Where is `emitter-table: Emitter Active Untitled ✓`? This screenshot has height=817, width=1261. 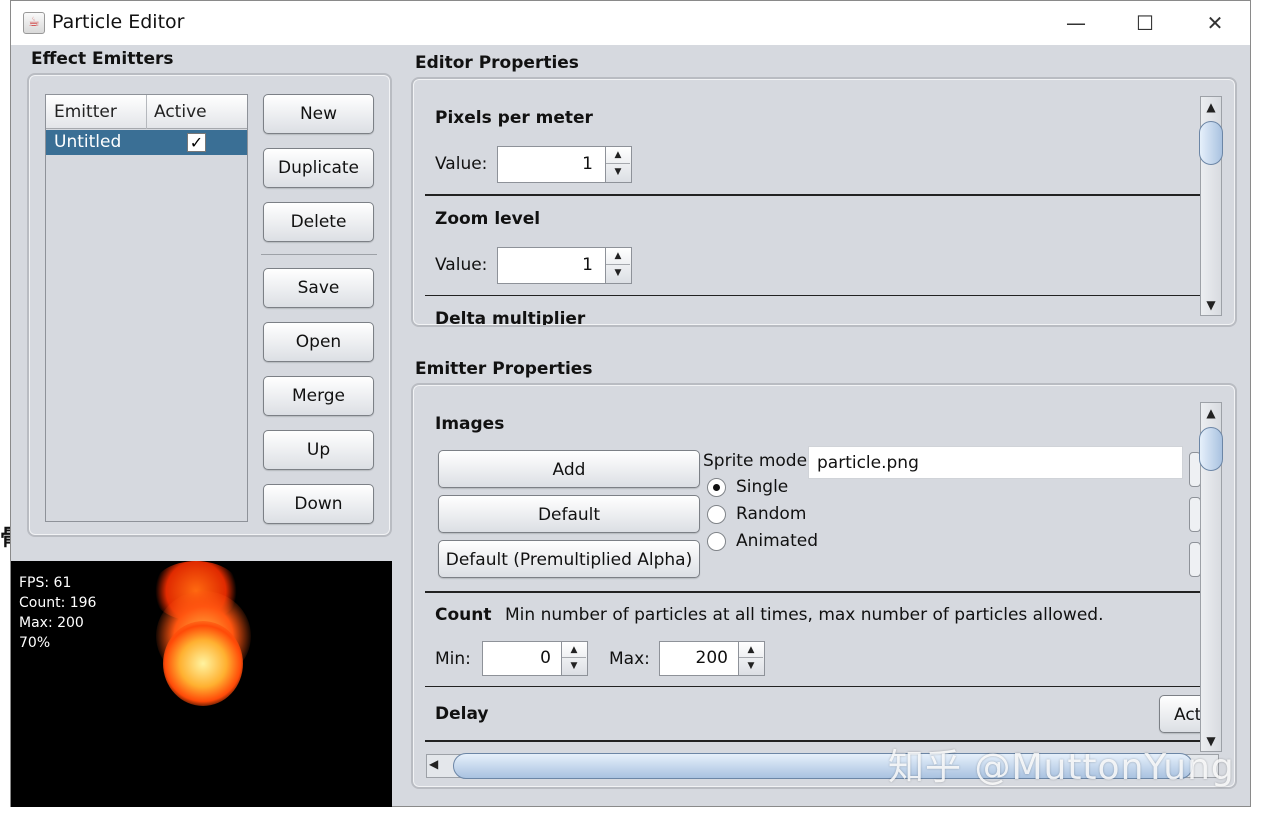
emitter-table: Emitter Active Untitled ✓ is located at coordinates (146, 308).